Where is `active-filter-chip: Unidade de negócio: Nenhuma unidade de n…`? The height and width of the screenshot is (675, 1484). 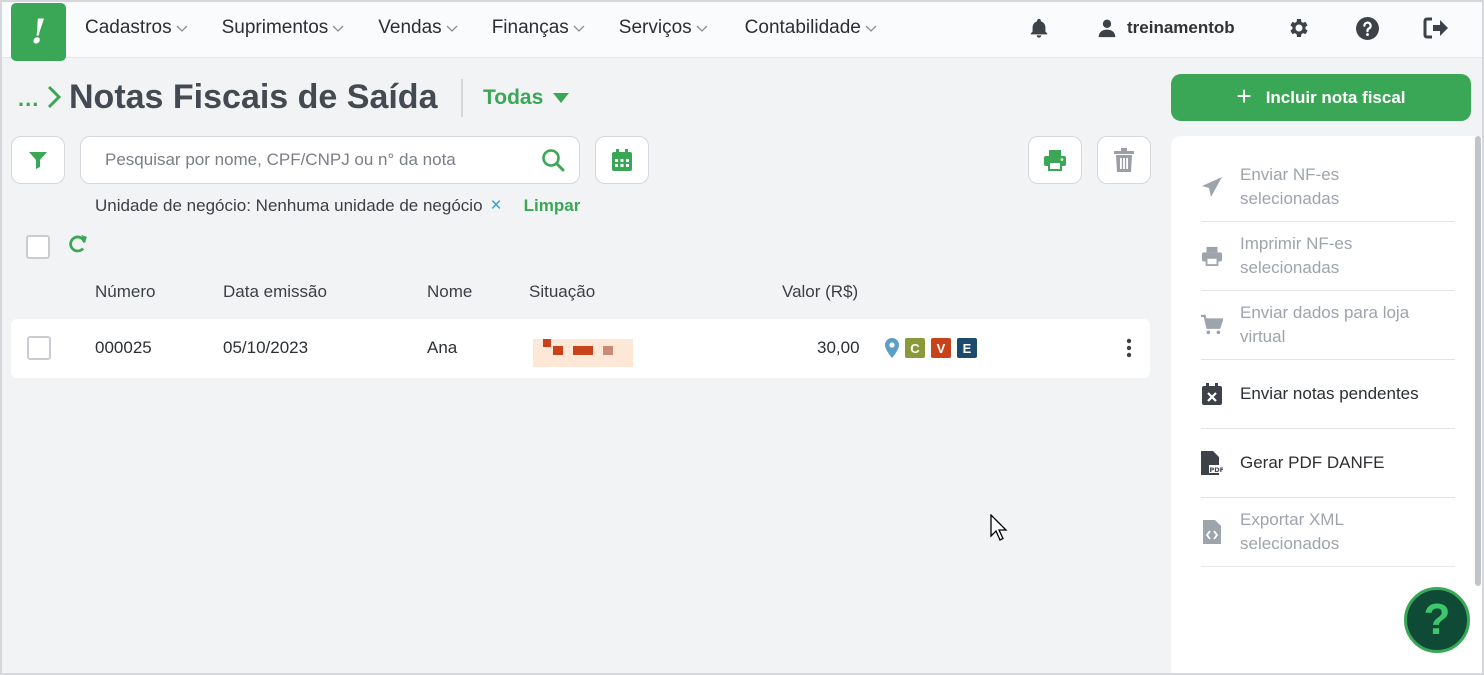
active-filter-chip: Unidade de negócio: Nenhuma unidade de n… is located at coordinates (337, 206).